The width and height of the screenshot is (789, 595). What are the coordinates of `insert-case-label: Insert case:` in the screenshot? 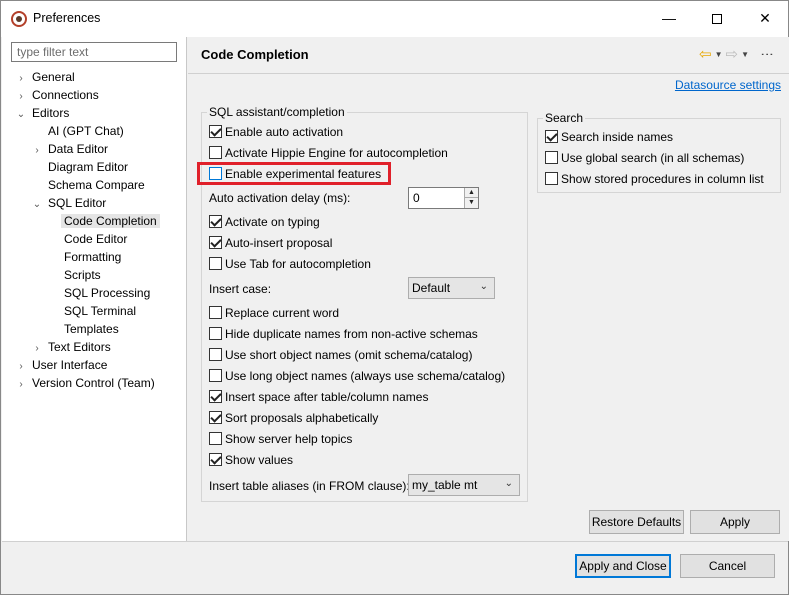 It's located at (240, 289).